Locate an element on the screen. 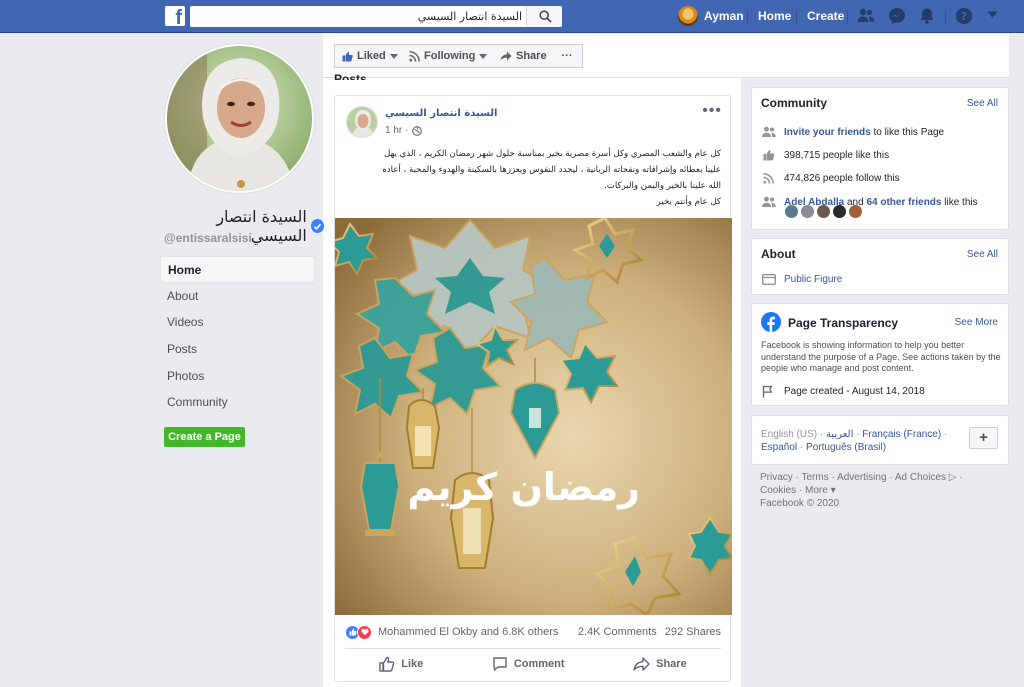  search-button is located at coordinates (544, 16).